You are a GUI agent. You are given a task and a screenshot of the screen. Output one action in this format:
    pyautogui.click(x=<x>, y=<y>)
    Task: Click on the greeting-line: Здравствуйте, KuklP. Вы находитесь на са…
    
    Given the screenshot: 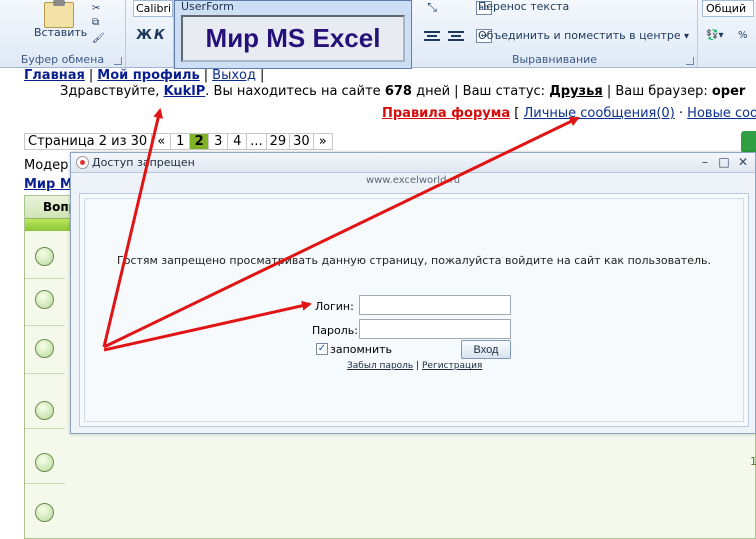 What is the action you would take?
    pyautogui.click(x=402, y=91)
    